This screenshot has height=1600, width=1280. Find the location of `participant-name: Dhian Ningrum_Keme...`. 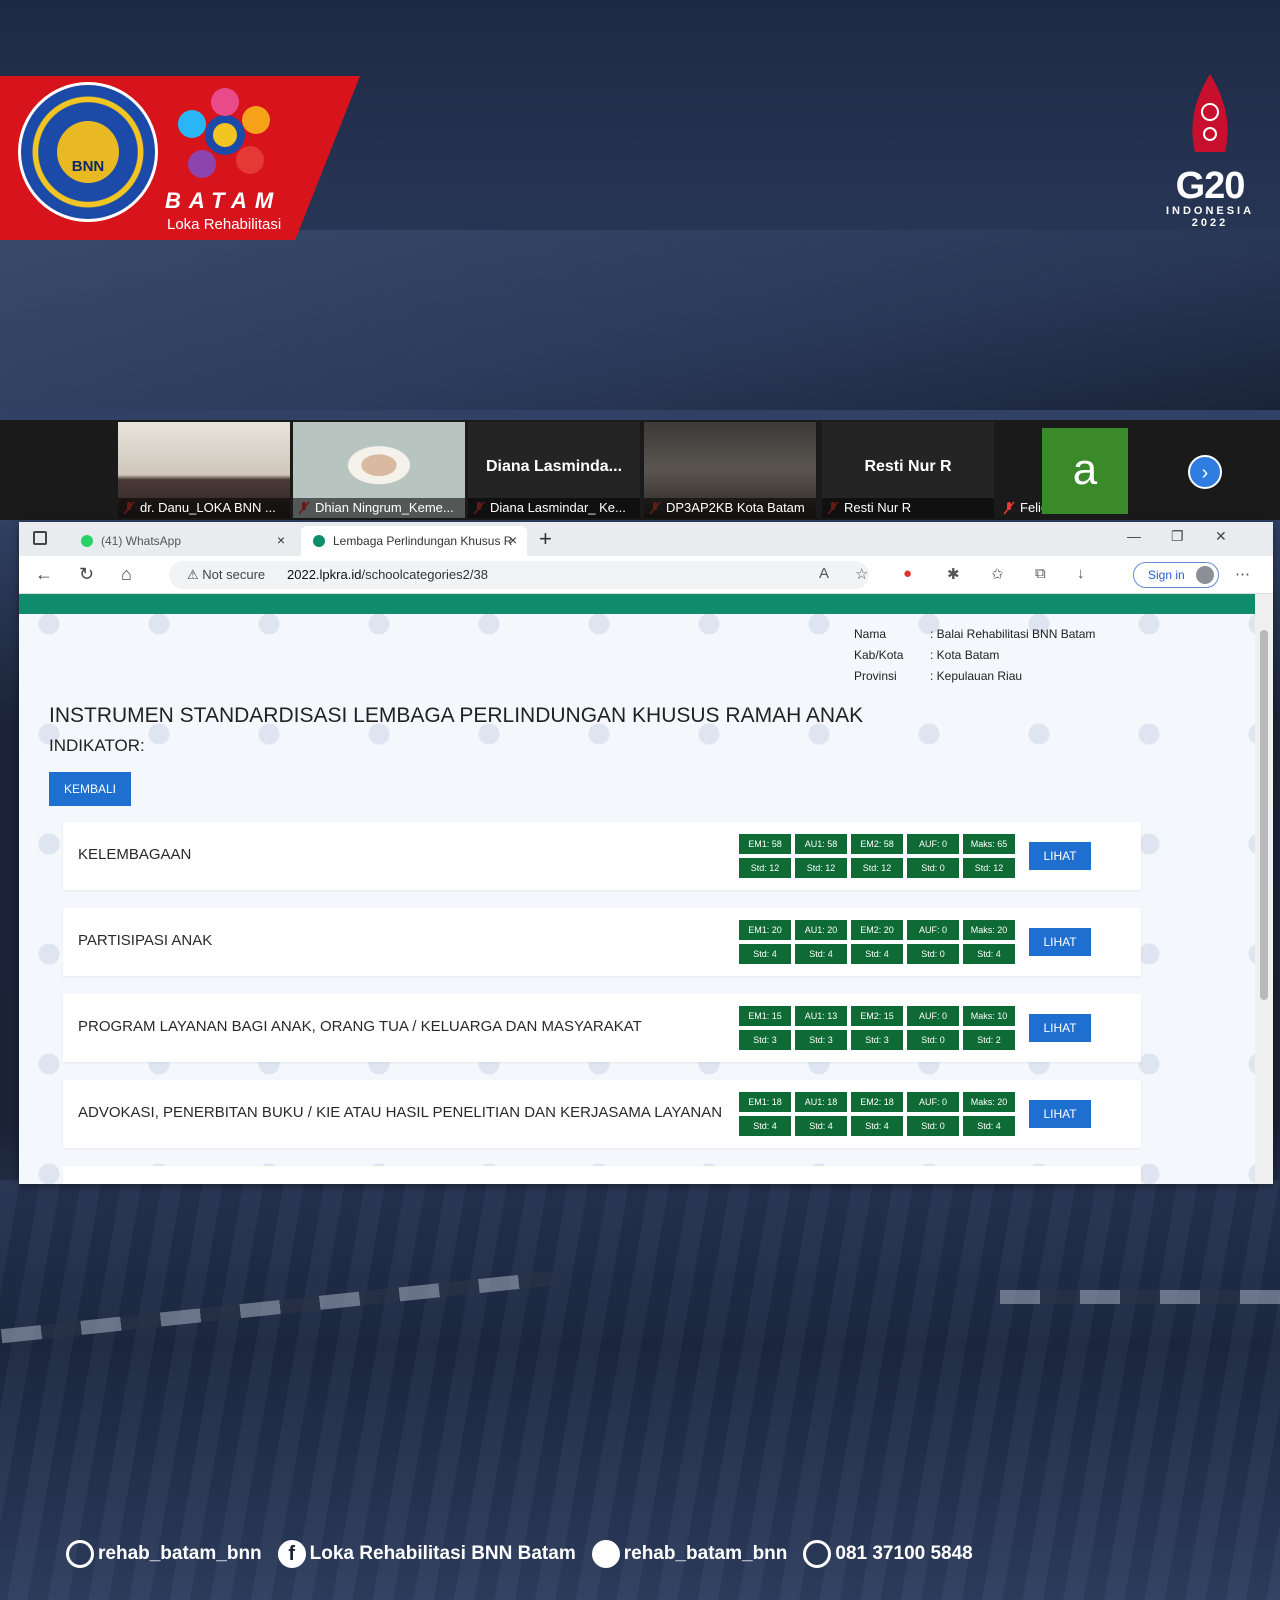

participant-name: Dhian Ningrum_Keme... is located at coordinates (379, 508).